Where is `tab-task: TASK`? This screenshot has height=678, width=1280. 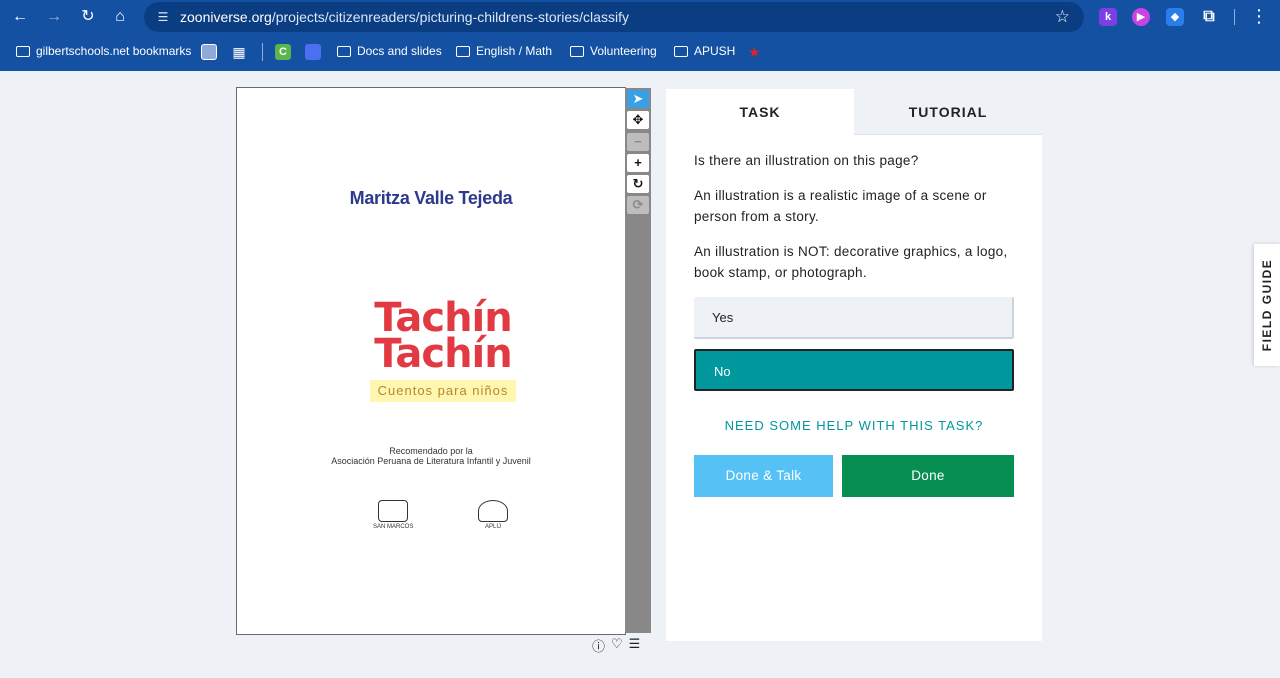
tab-task: TASK is located at coordinates (760, 112).